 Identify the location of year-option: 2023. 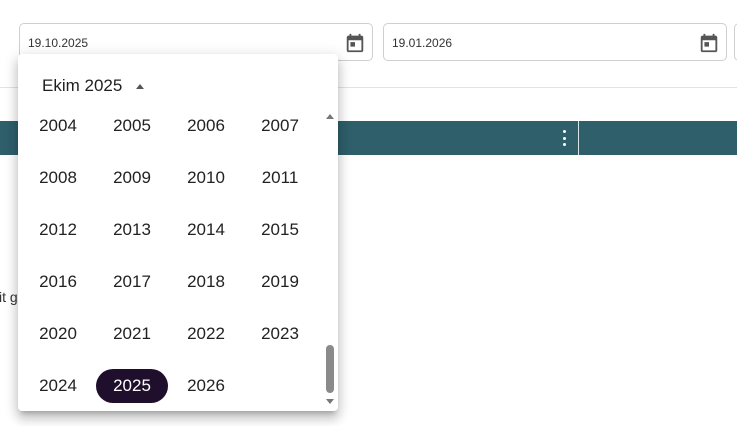
(280, 334).